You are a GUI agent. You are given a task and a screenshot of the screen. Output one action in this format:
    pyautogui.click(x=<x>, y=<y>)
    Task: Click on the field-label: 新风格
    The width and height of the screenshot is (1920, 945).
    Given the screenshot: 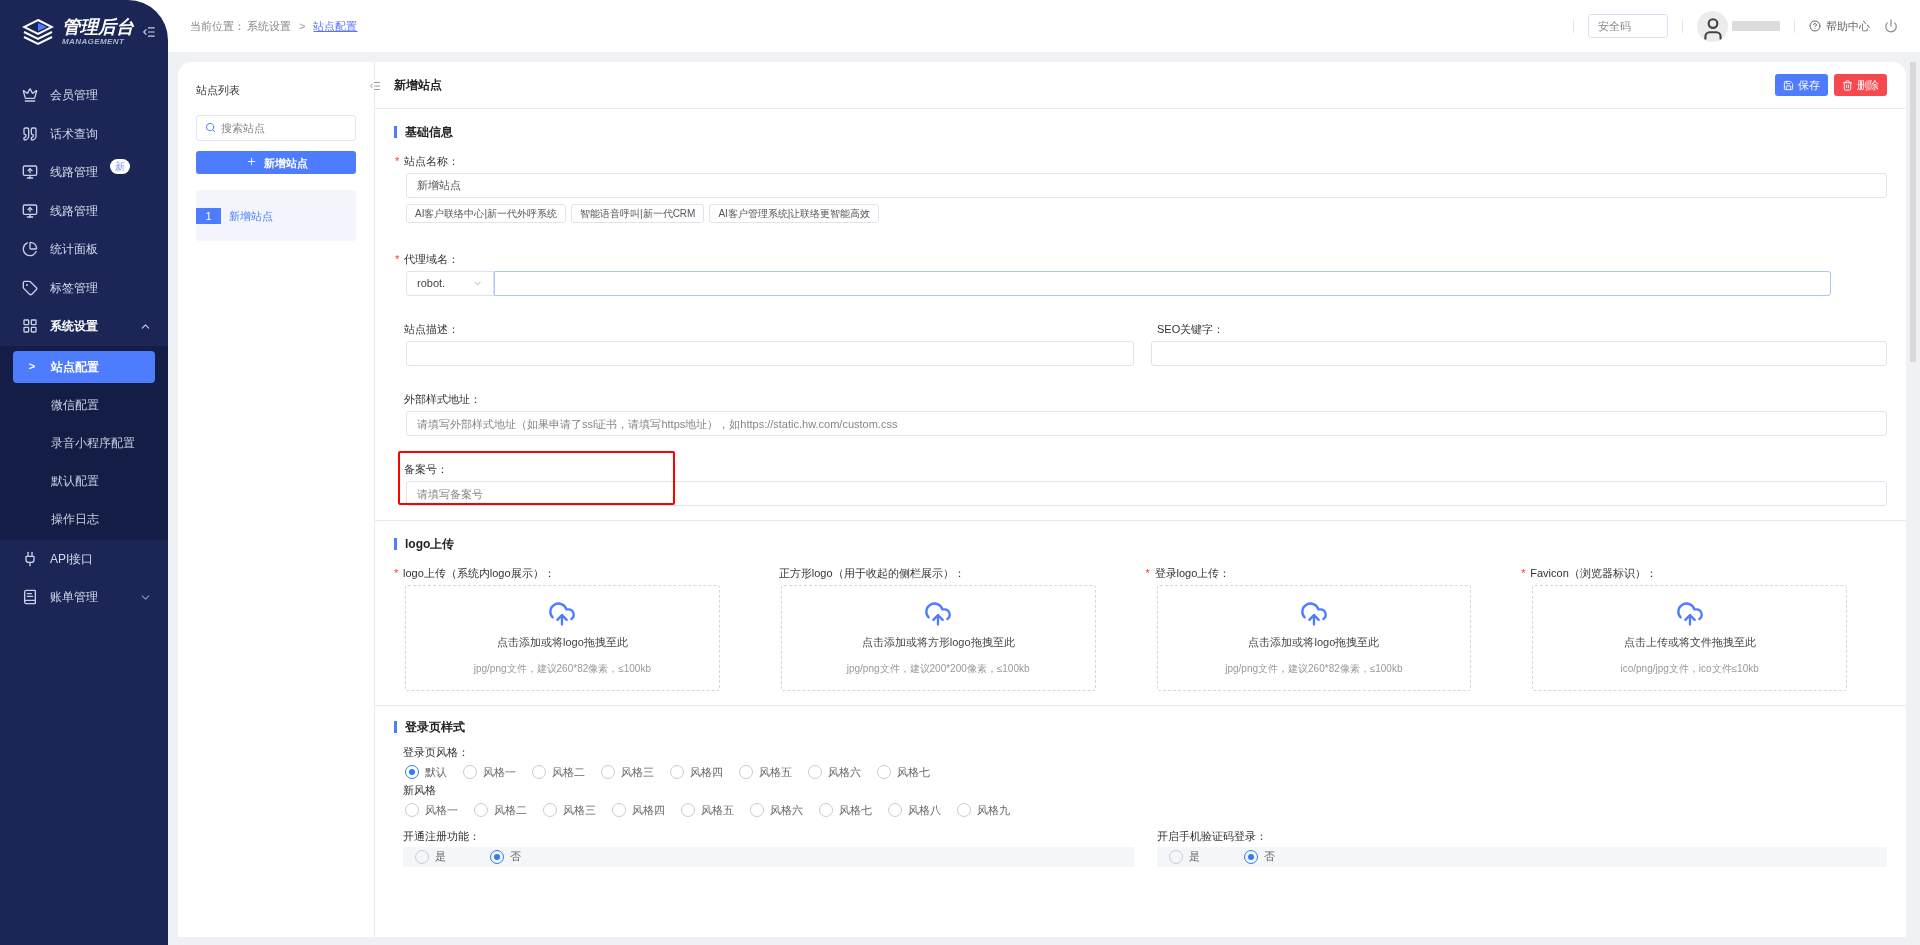 What is the action you would take?
    pyautogui.click(x=420, y=790)
    